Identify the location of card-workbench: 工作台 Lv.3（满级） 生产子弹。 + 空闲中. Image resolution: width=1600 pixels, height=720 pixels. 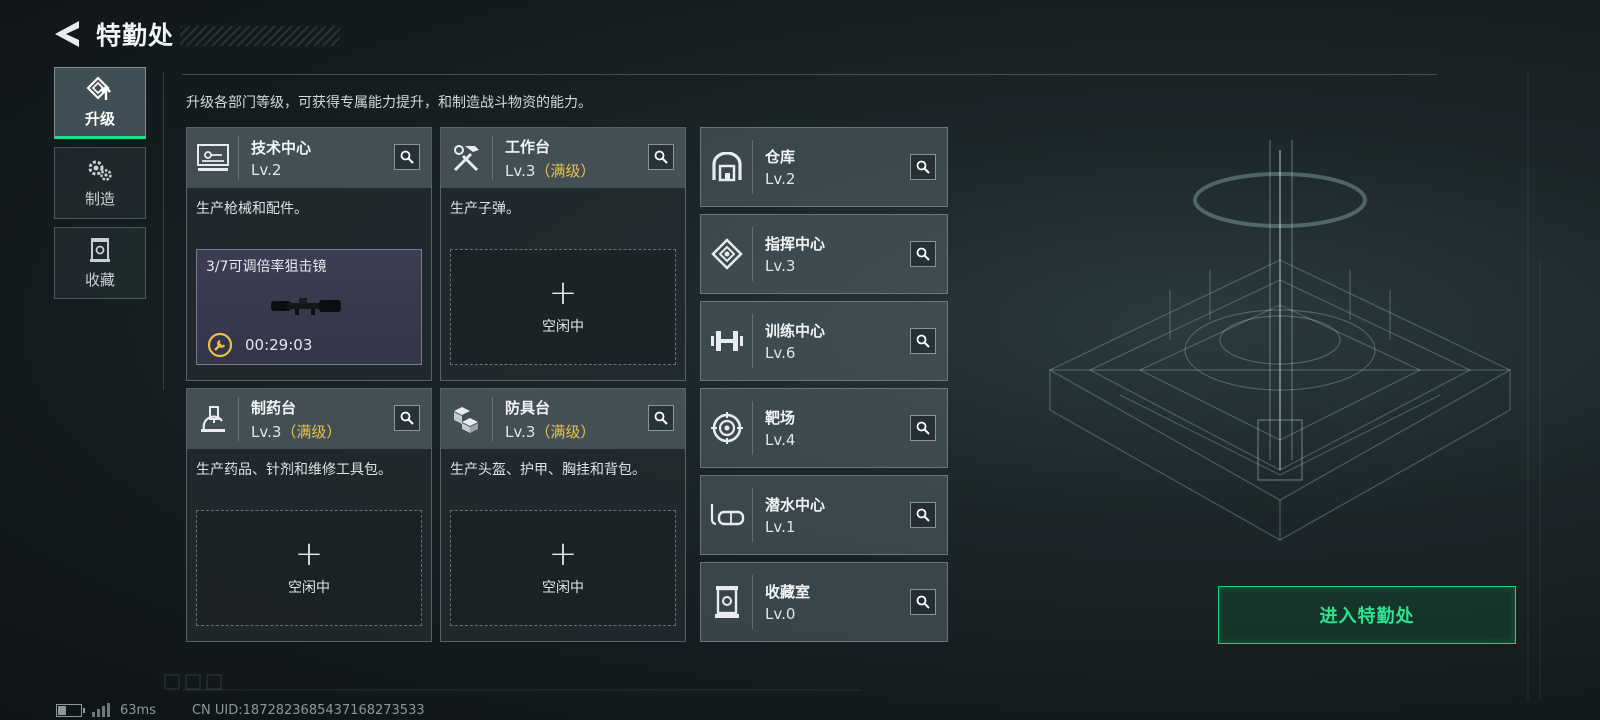
(563, 254).